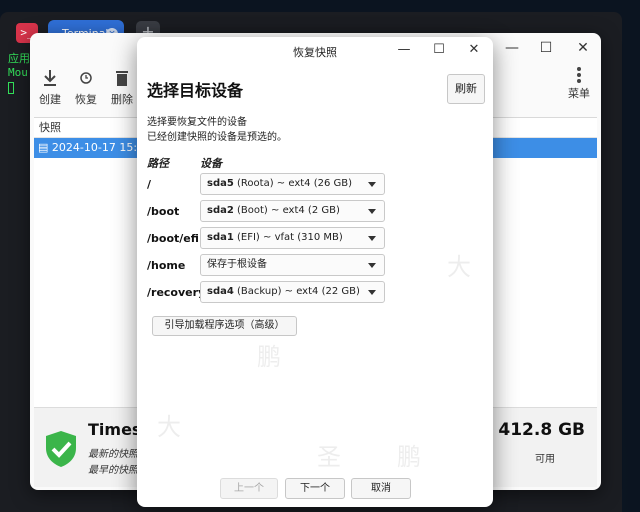  What do you see at coordinates (176, 292) in the screenshot?
I see `path-recovery: /recovery` at bounding box center [176, 292].